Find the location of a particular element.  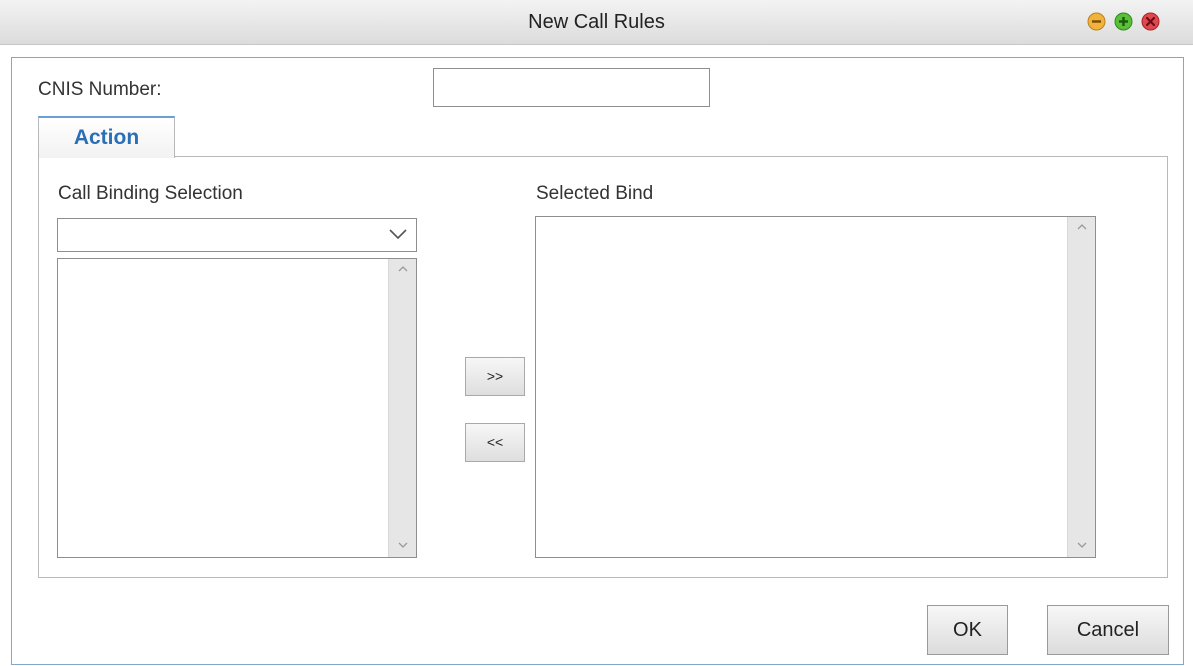

minimize-icon is located at coordinates (1096, 21).